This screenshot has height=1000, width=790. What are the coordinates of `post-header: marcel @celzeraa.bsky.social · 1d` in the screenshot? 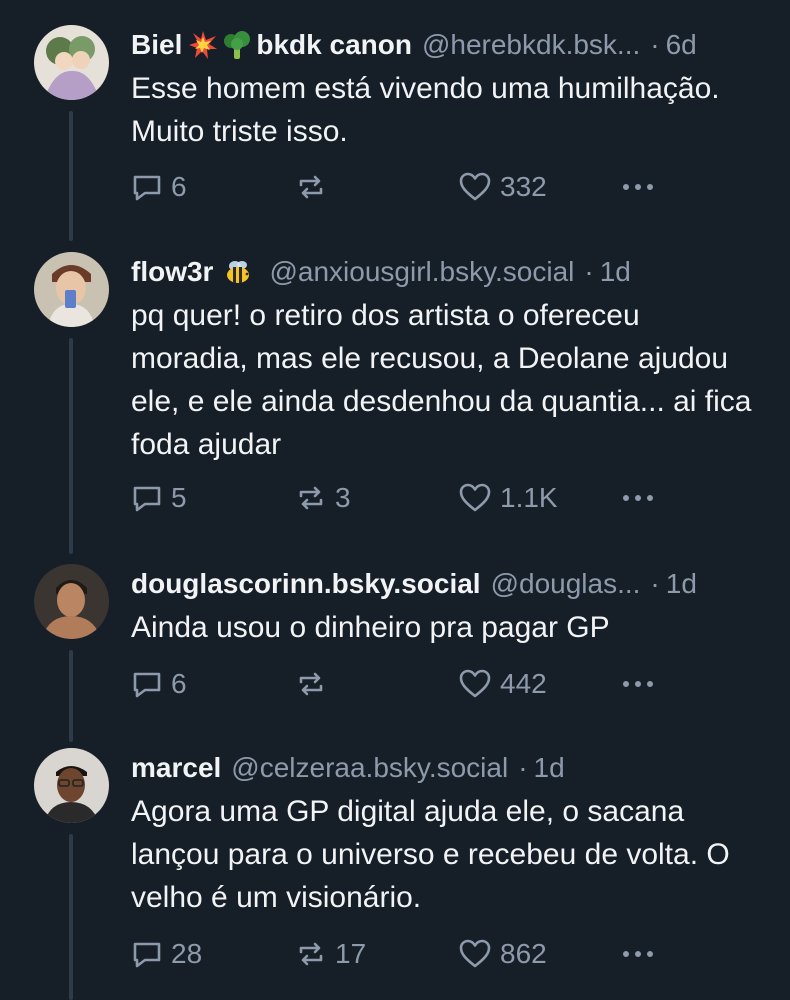 It's located at (453, 768).